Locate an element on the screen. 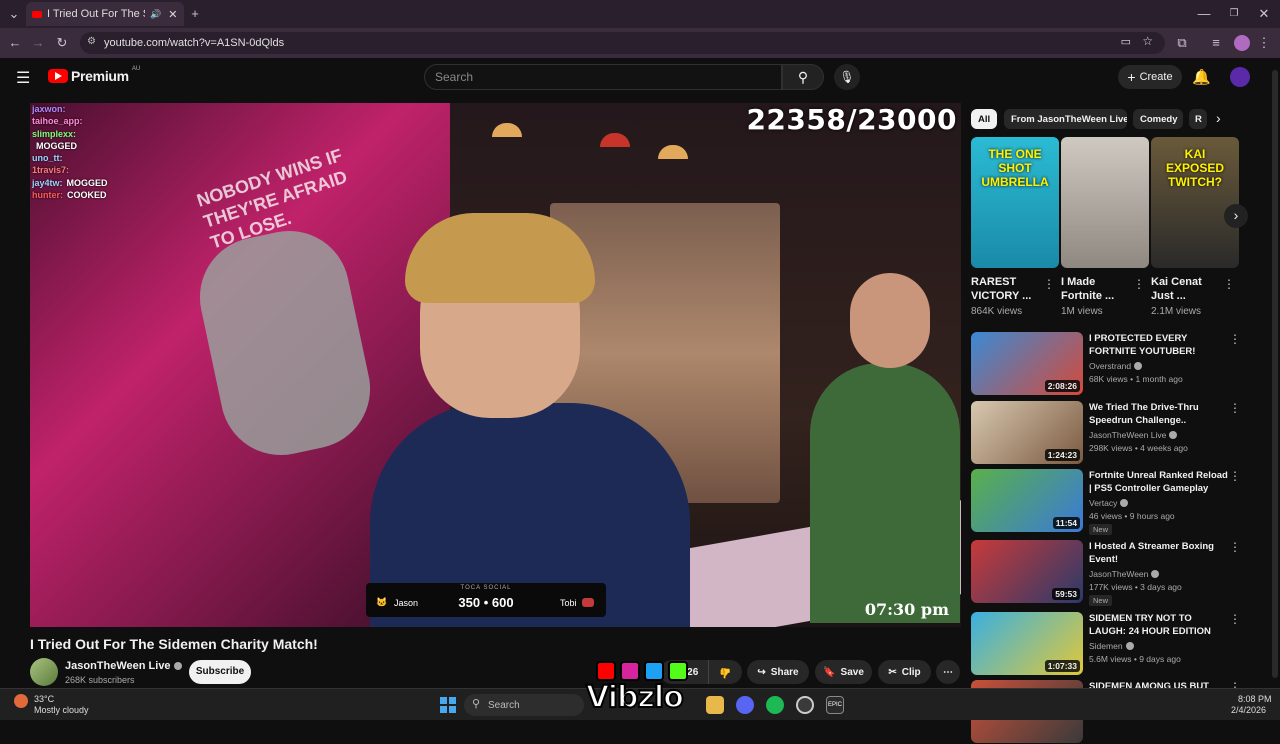 The image size is (1280, 744). video-title: I PROTECTED EVERY FORTNITE YOUTUBER! is located at coordinates (1159, 345).